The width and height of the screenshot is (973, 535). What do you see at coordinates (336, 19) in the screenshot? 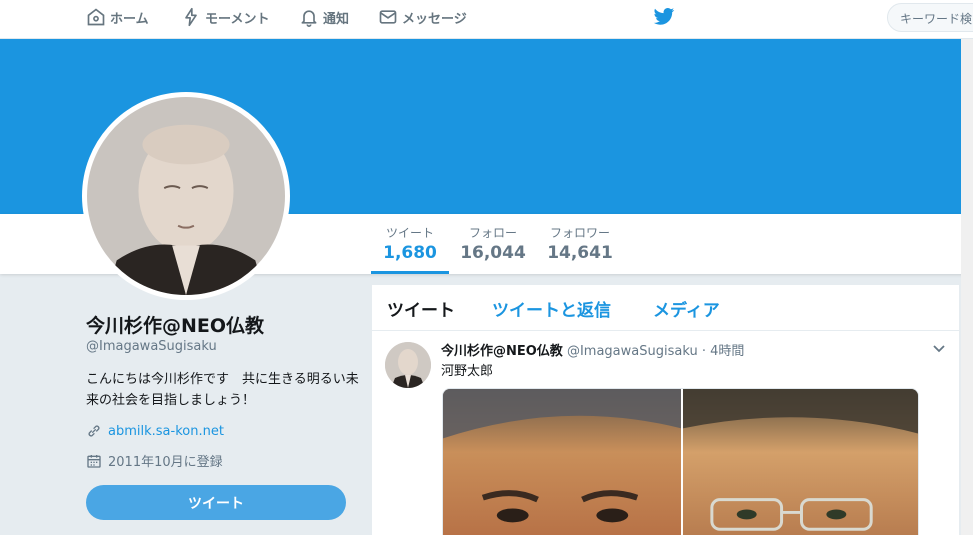
I see `nav-notifications-label: 通知` at bounding box center [336, 19].